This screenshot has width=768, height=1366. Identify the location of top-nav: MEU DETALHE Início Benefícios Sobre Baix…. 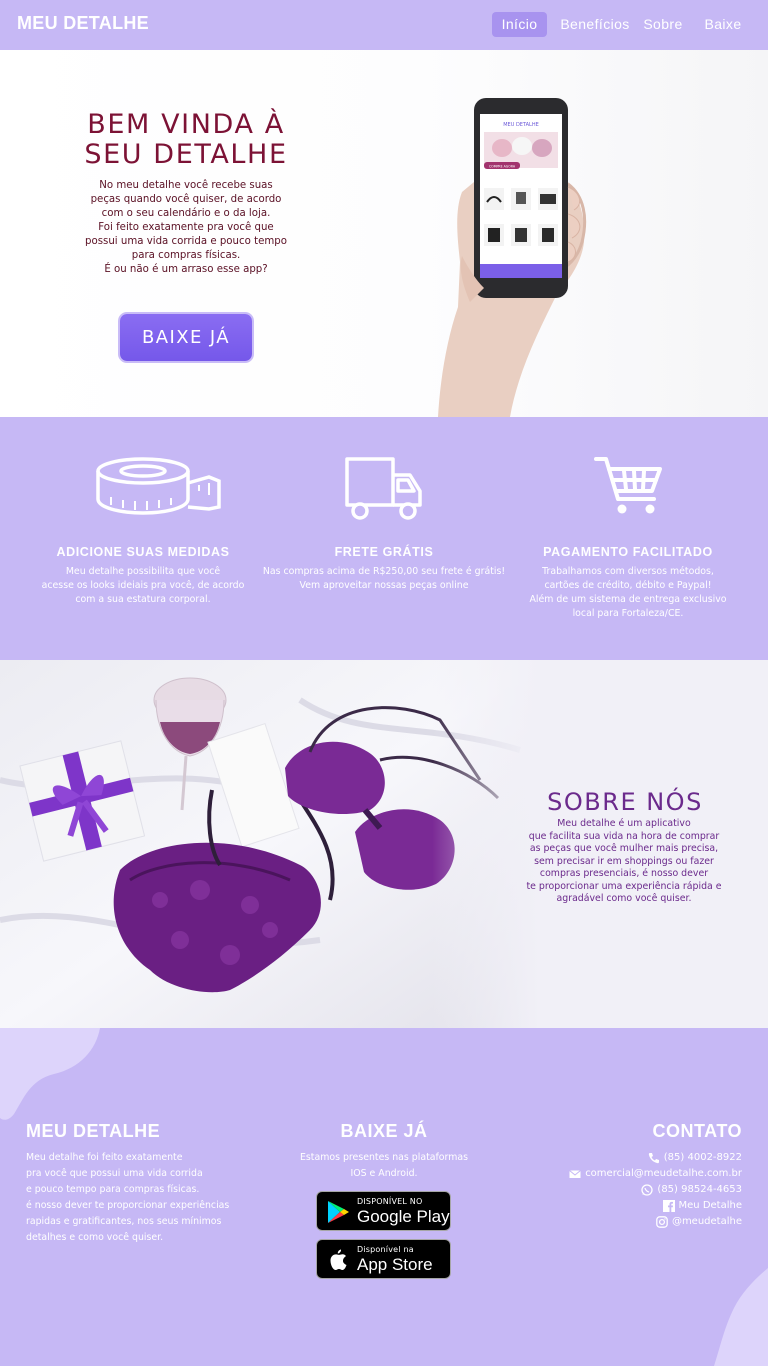
(384, 25).